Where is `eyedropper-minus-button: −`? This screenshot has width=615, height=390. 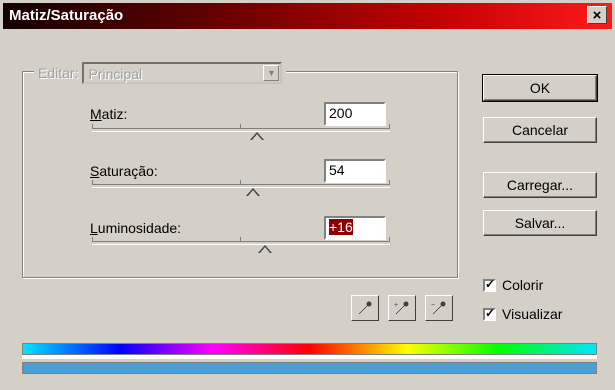
eyedropper-minus-button: − is located at coordinates (439, 308).